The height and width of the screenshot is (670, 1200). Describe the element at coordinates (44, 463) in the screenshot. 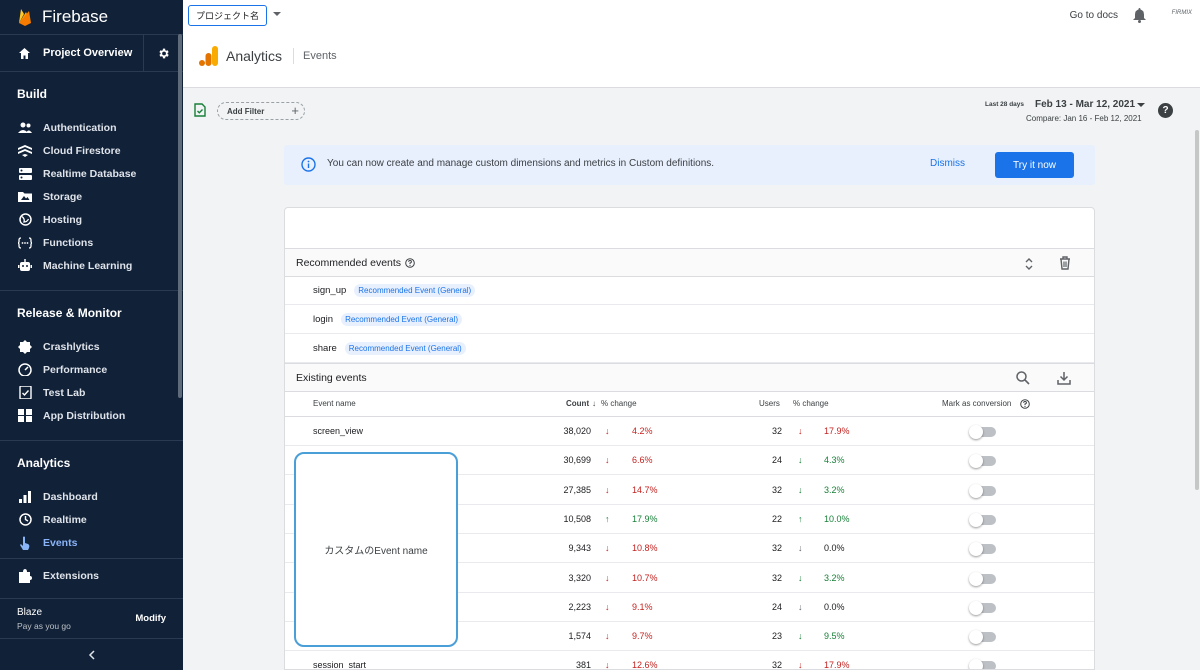

I see `section-analytics: Analytics` at that location.